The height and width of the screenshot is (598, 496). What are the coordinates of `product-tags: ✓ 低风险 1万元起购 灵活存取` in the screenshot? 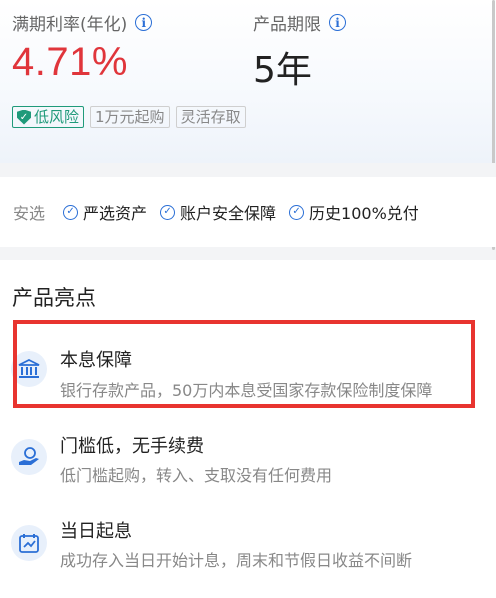 It's located at (129, 117).